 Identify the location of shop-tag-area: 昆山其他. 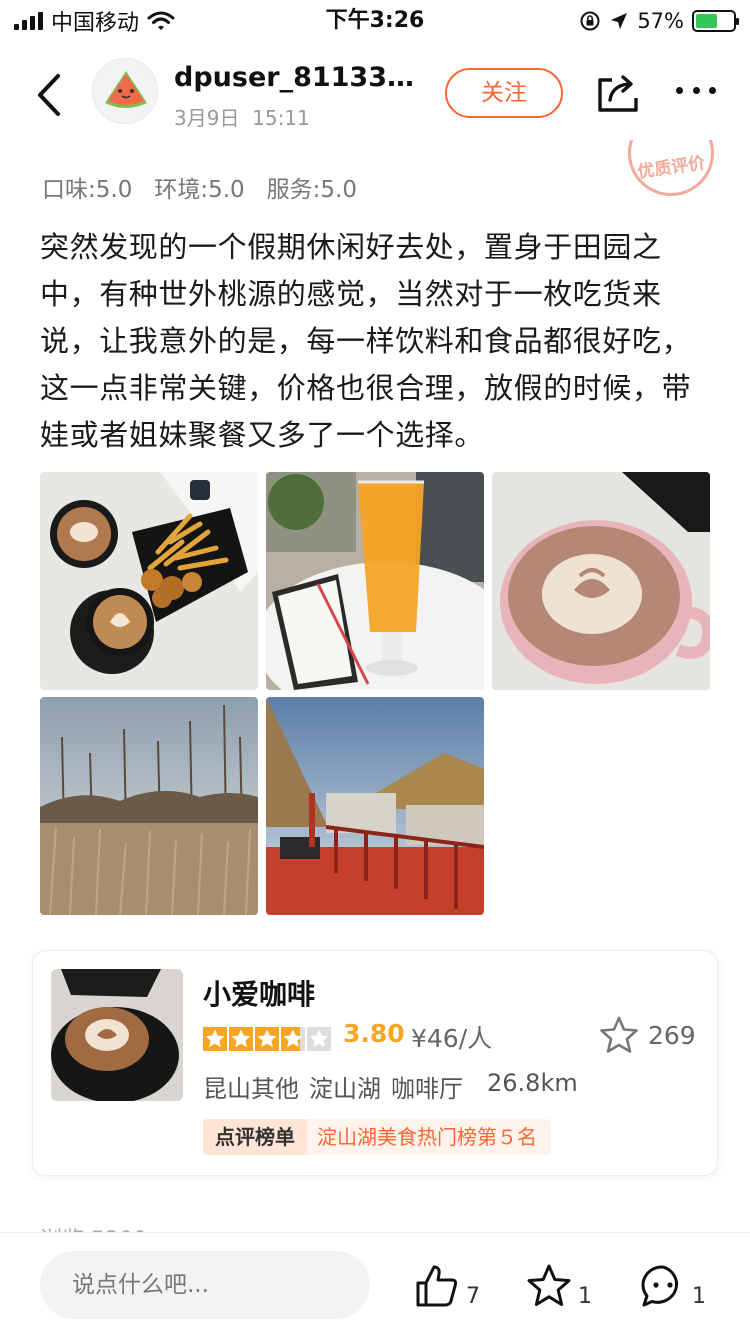
(251, 1089).